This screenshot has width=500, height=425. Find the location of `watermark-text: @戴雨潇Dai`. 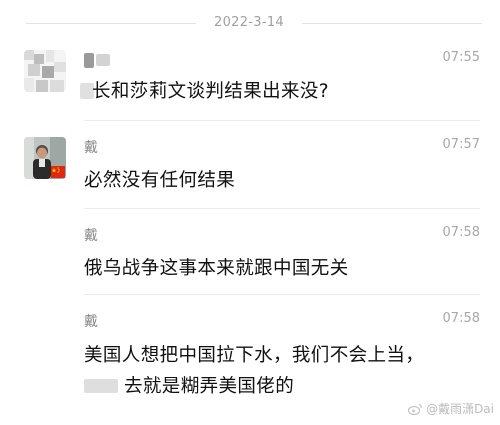

watermark-text: @戴雨潇Dai is located at coordinates (460, 409).